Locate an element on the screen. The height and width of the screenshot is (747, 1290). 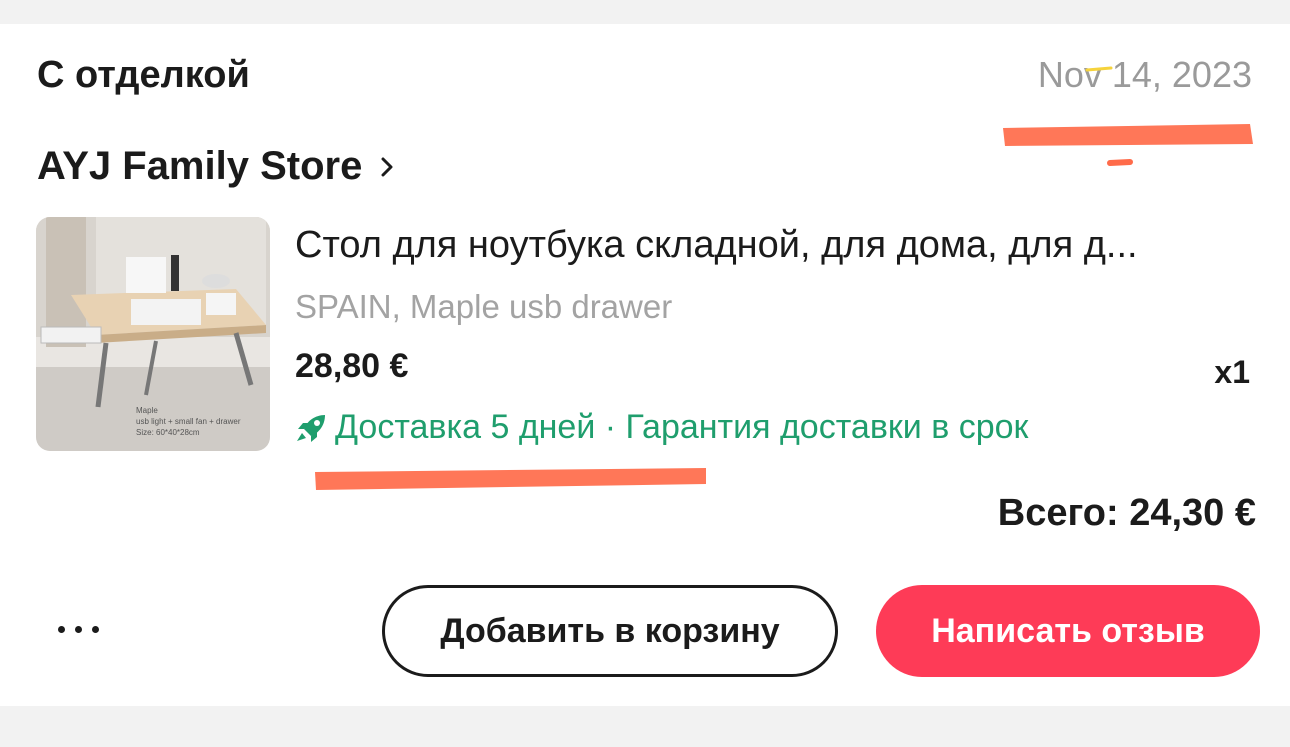
redaction-scribble-small is located at coordinates (1099, 69).